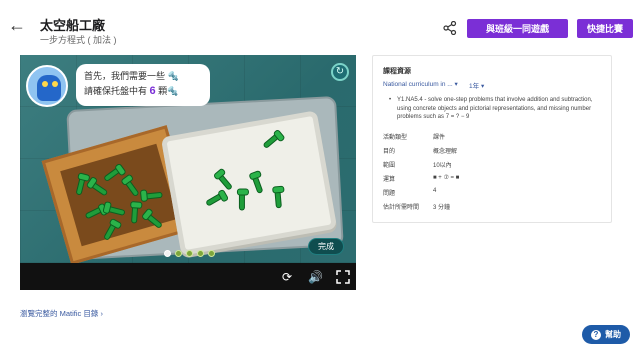  I want to click on prop-value: 課件, so click(439, 138).